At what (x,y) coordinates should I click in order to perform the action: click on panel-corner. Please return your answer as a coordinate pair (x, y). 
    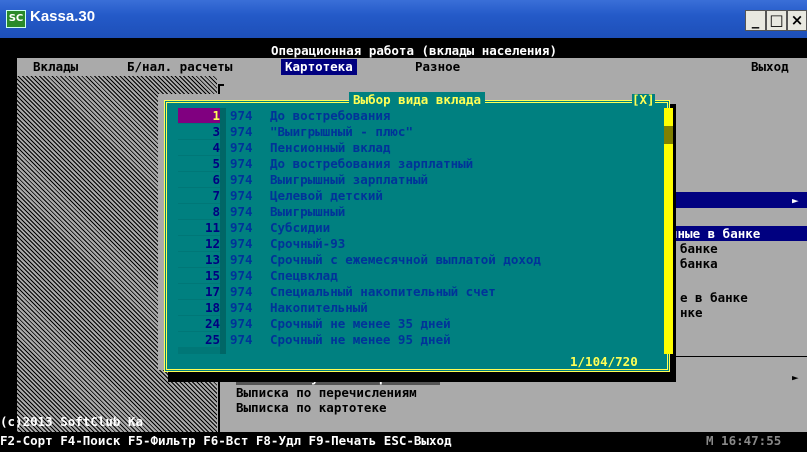
    Looking at the image, I should click on (221, 85).